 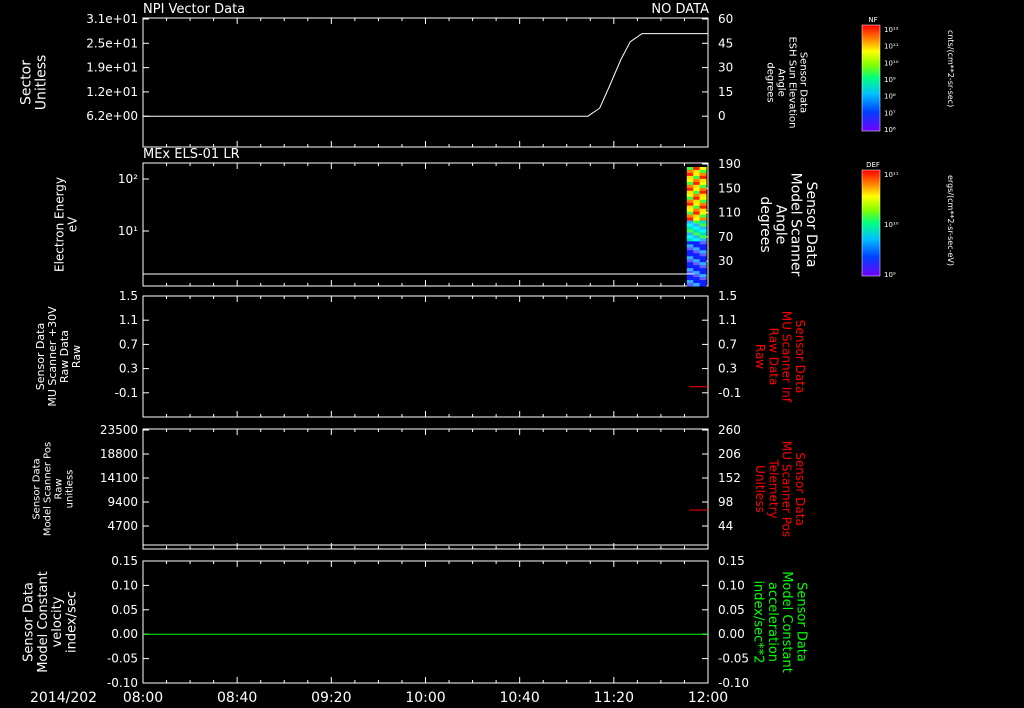 What do you see at coordinates (73, 224) in the screenshot?
I see `label-line: eV` at bounding box center [73, 224].